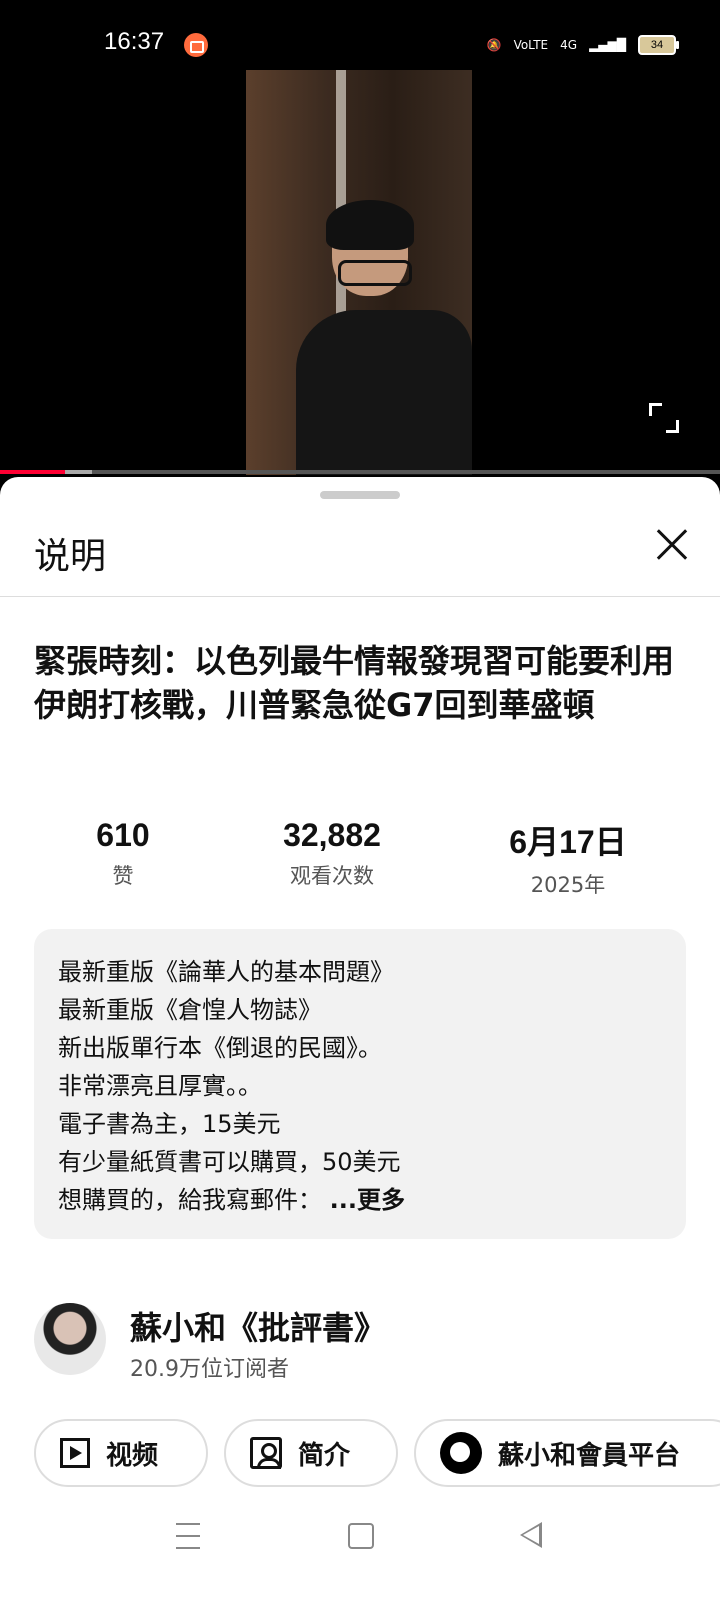 The height and width of the screenshot is (1600, 720). I want to click on description-line: 非常漂亮且厚實。。, so click(160, 1086).